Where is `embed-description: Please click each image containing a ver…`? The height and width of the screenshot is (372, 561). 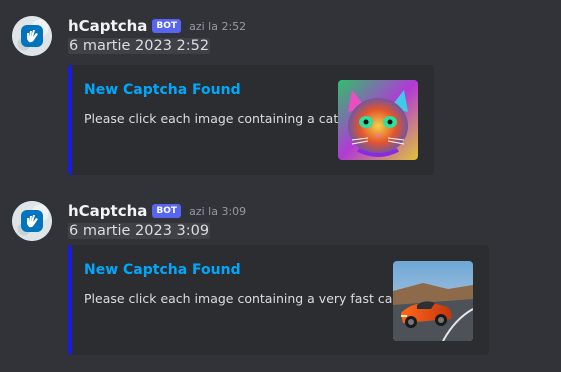 embed-description: Please click each image containing a ver… is located at coordinates (241, 298).